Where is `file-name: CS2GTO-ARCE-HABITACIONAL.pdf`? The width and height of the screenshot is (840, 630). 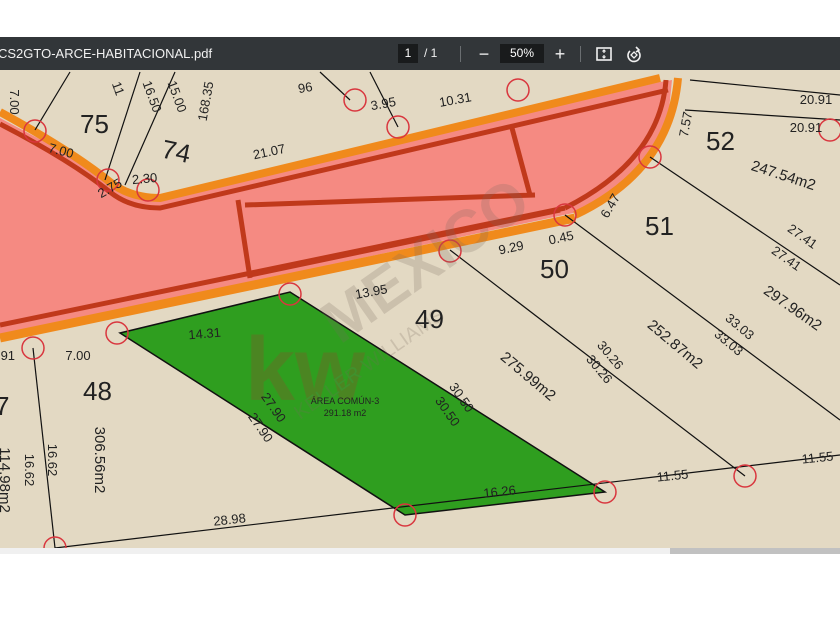
file-name: CS2GTO-ARCE-HABITACIONAL.pdf is located at coordinates (106, 53).